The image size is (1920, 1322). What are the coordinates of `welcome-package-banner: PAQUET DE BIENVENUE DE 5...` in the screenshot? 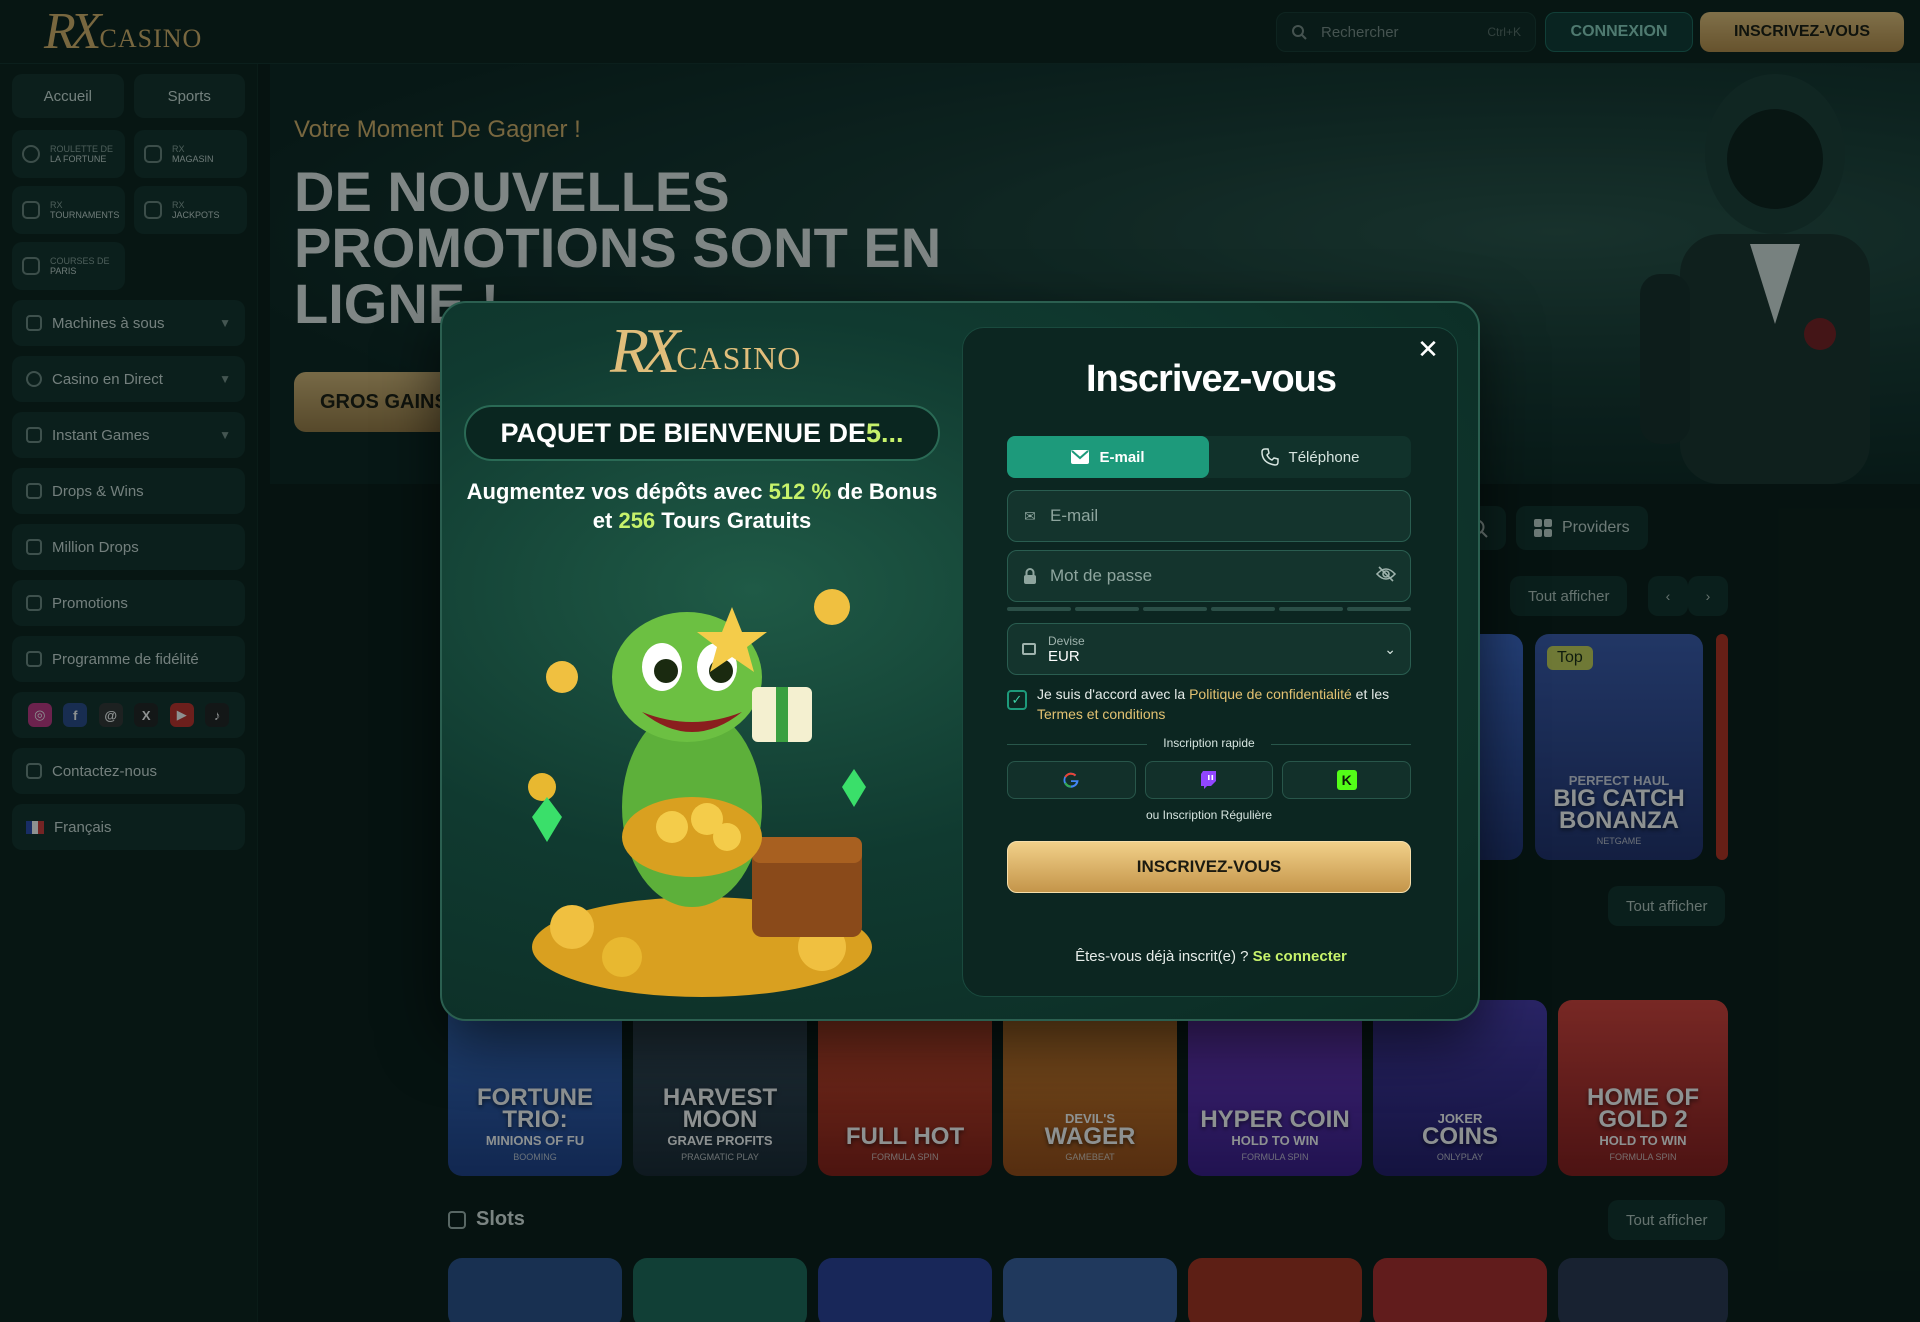 It's located at (702, 433).